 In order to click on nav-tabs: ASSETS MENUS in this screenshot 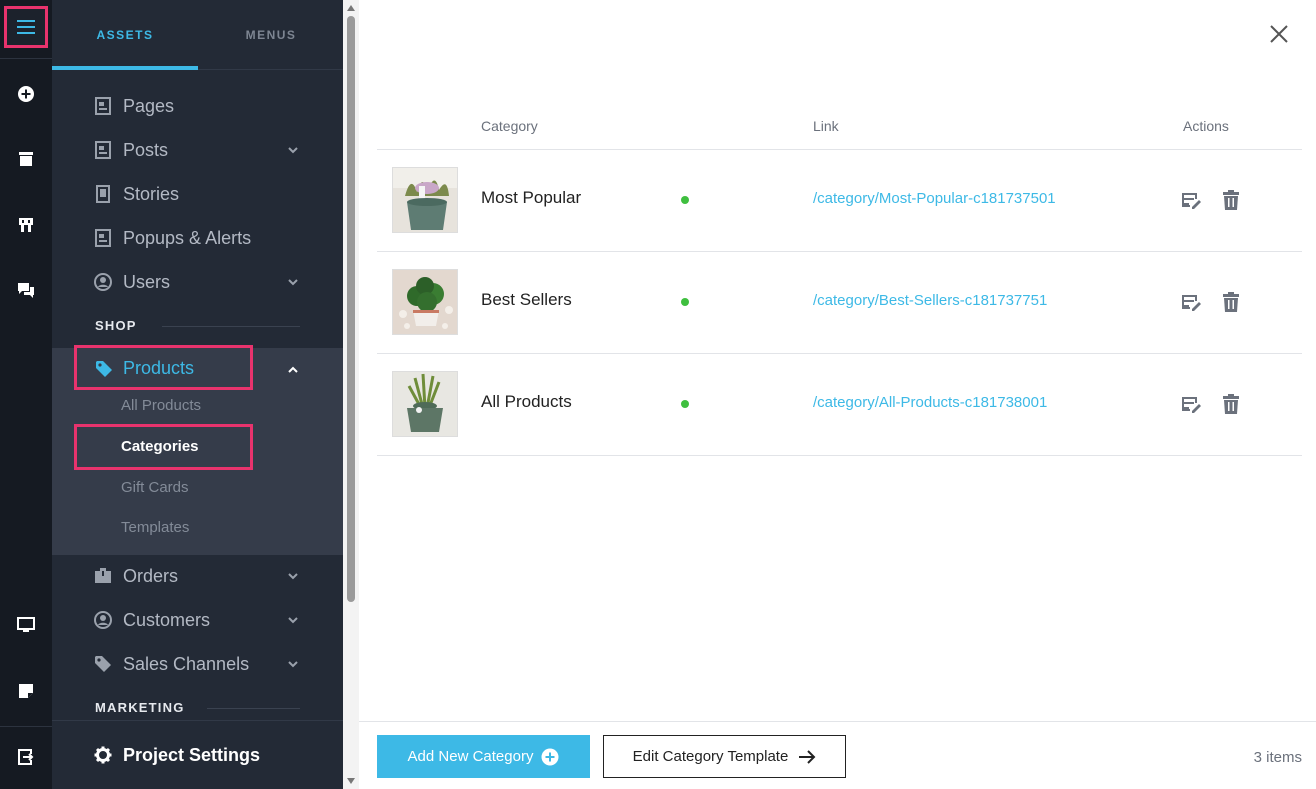, I will do `click(197, 35)`.